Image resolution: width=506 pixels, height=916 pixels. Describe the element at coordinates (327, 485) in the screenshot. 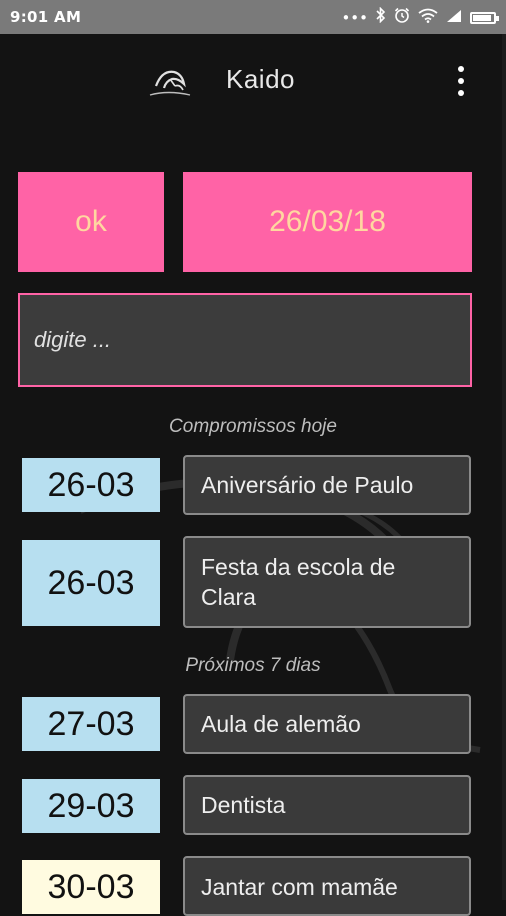

I see `appointment-item: Aniversário de Paulo` at that location.